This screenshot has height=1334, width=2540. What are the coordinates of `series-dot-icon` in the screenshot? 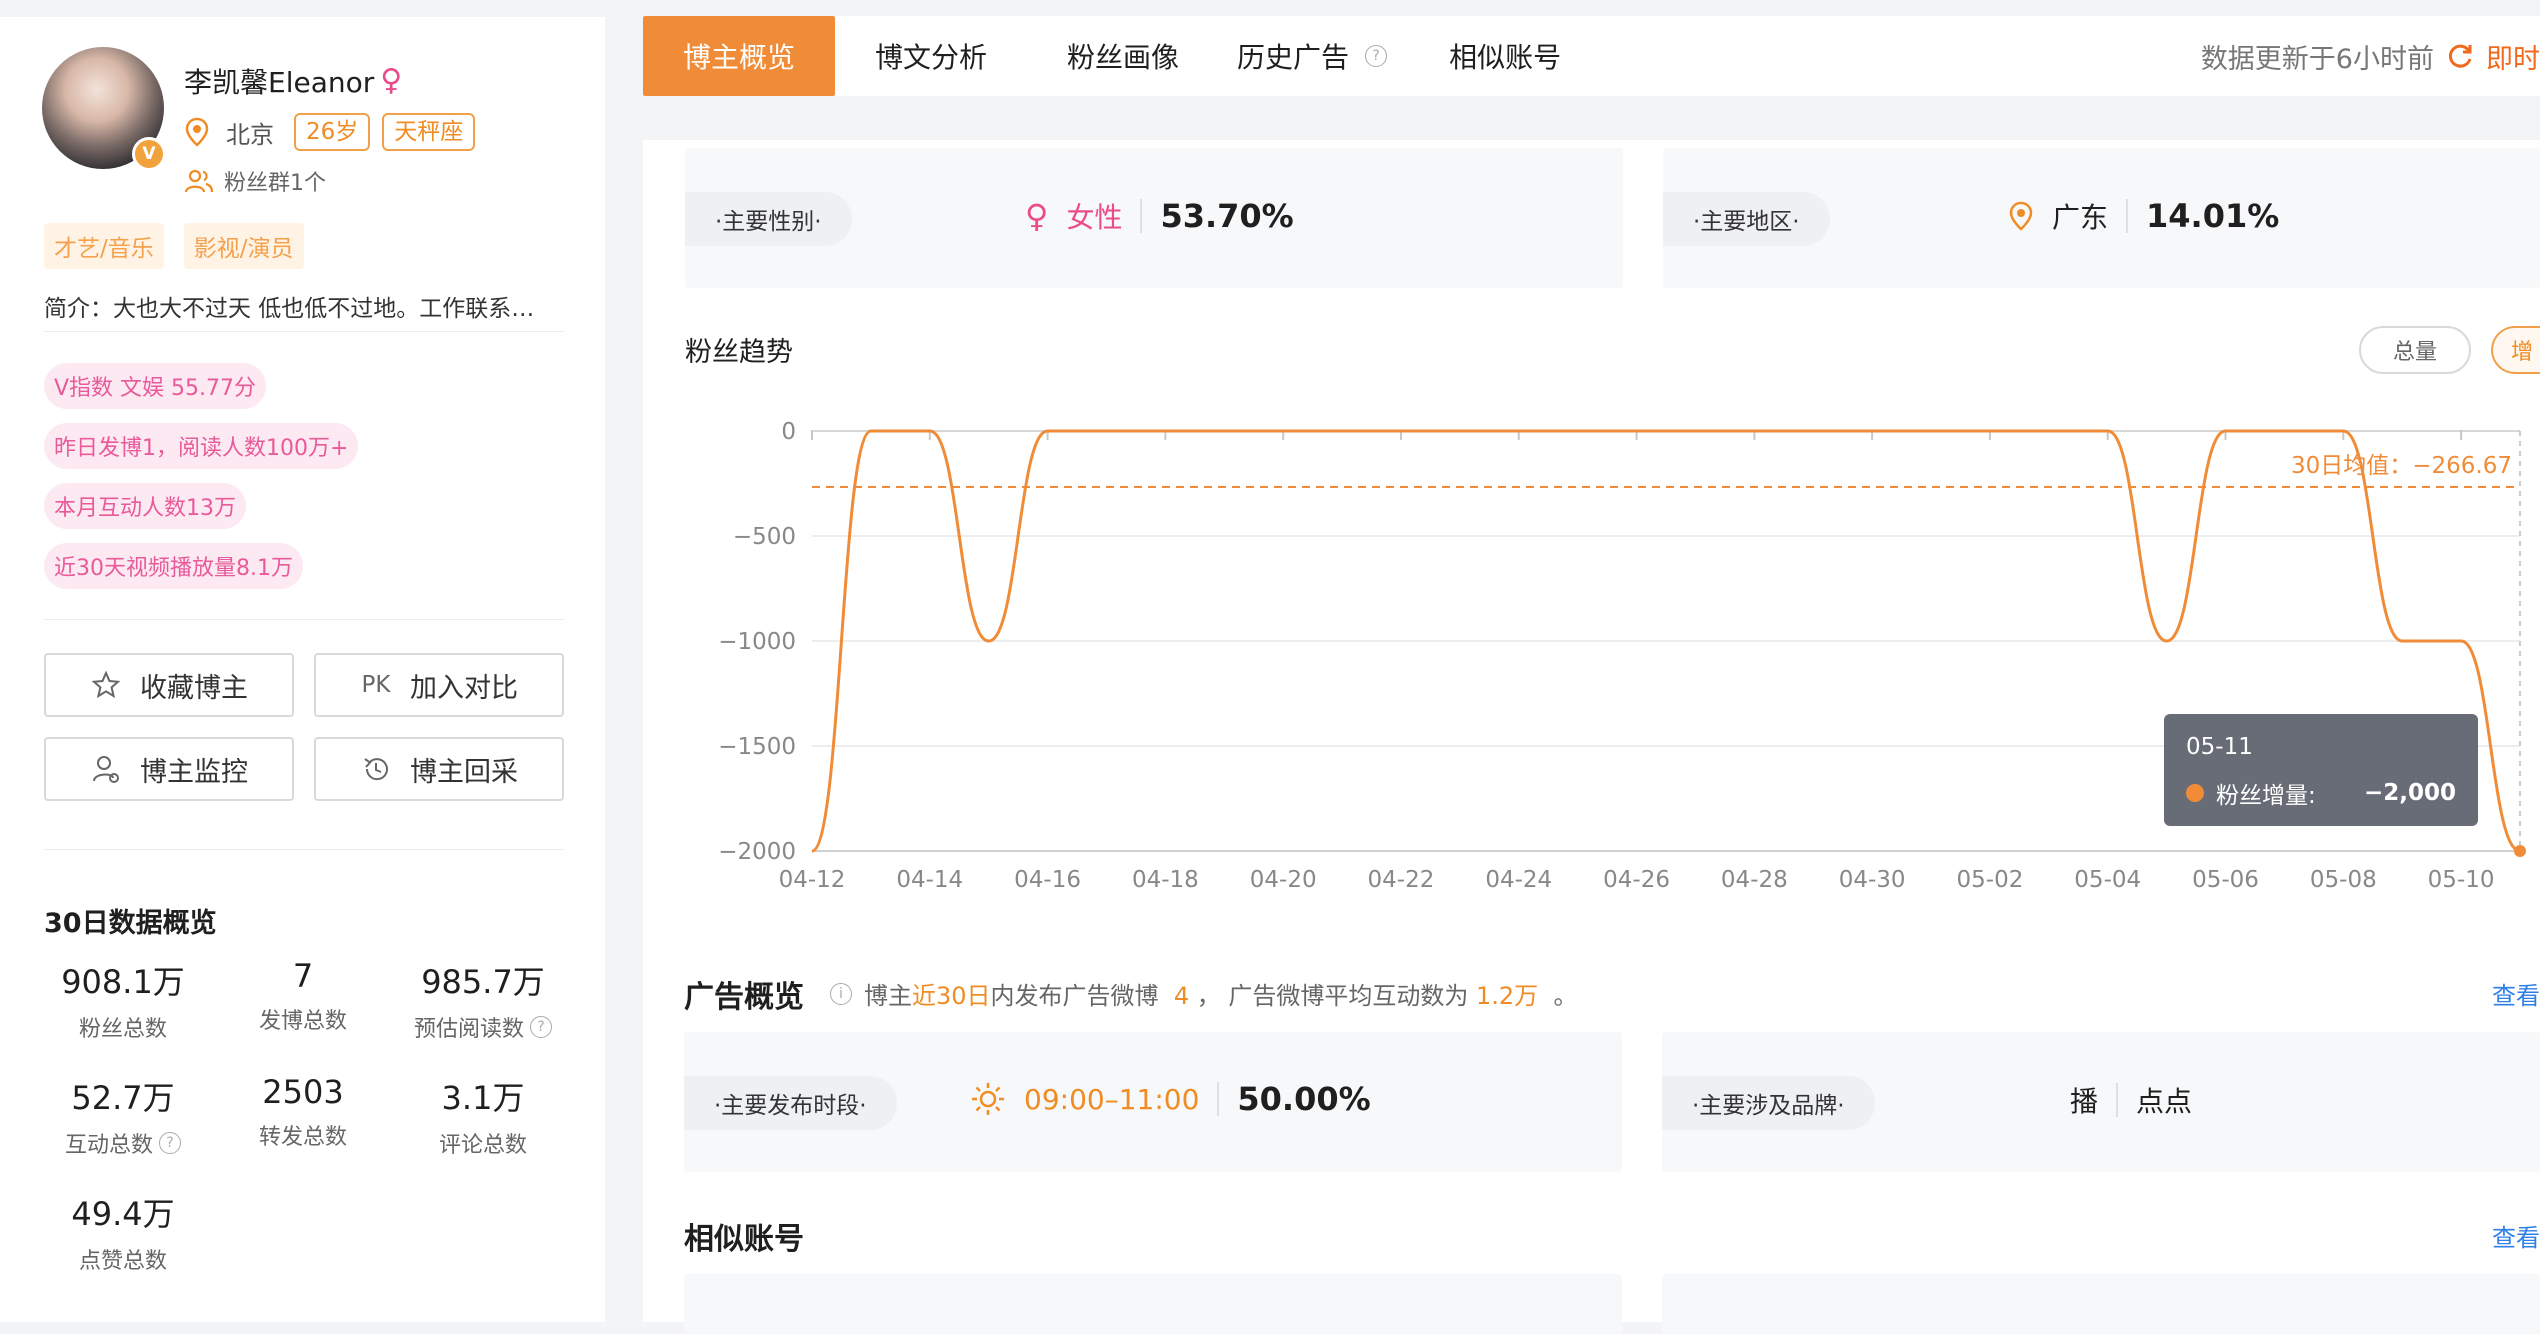 It's located at (2195, 793).